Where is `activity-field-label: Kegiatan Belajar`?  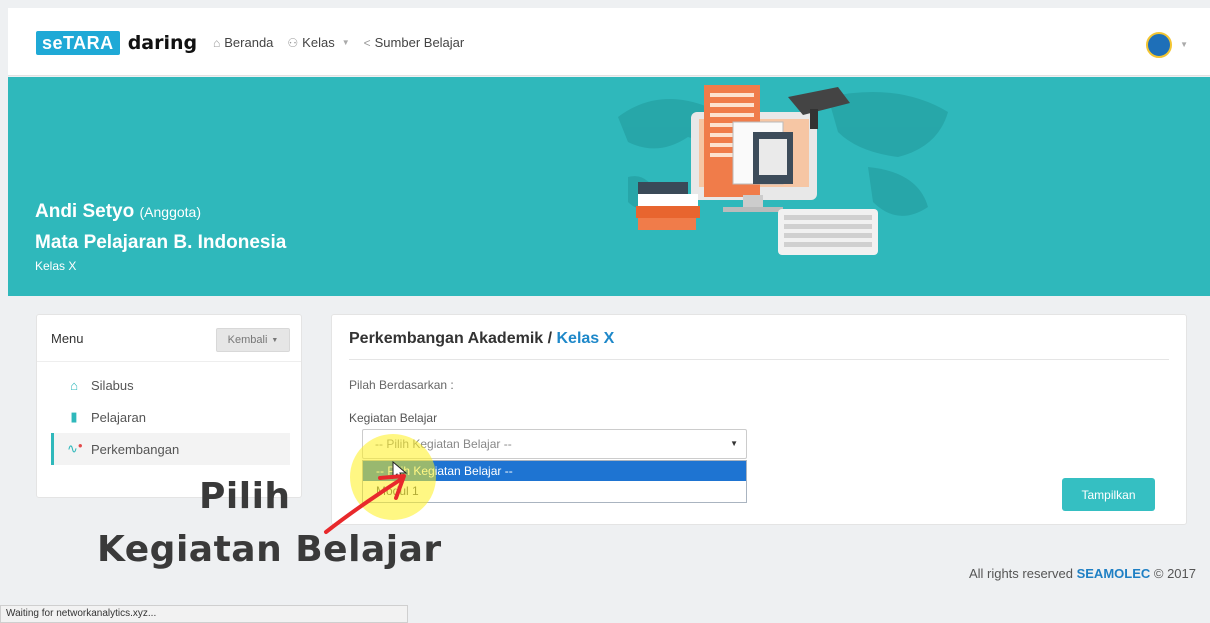 activity-field-label: Kegiatan Belajar is located at coordinates (393, 418).